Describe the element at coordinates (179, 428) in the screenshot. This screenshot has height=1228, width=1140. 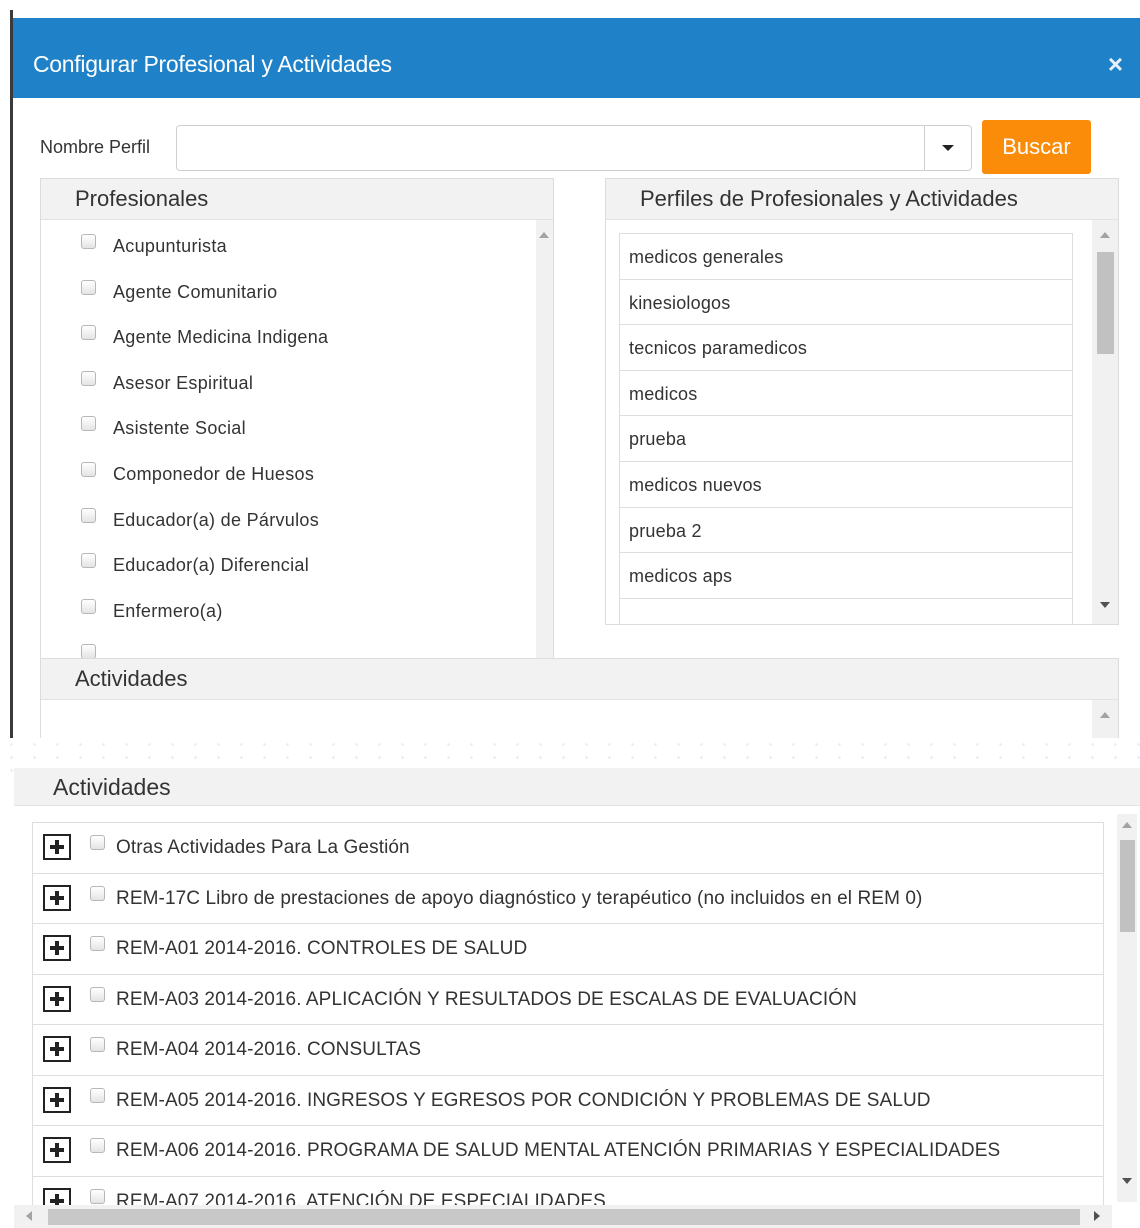
I see `profesional-label: Asistente Social` at that location.